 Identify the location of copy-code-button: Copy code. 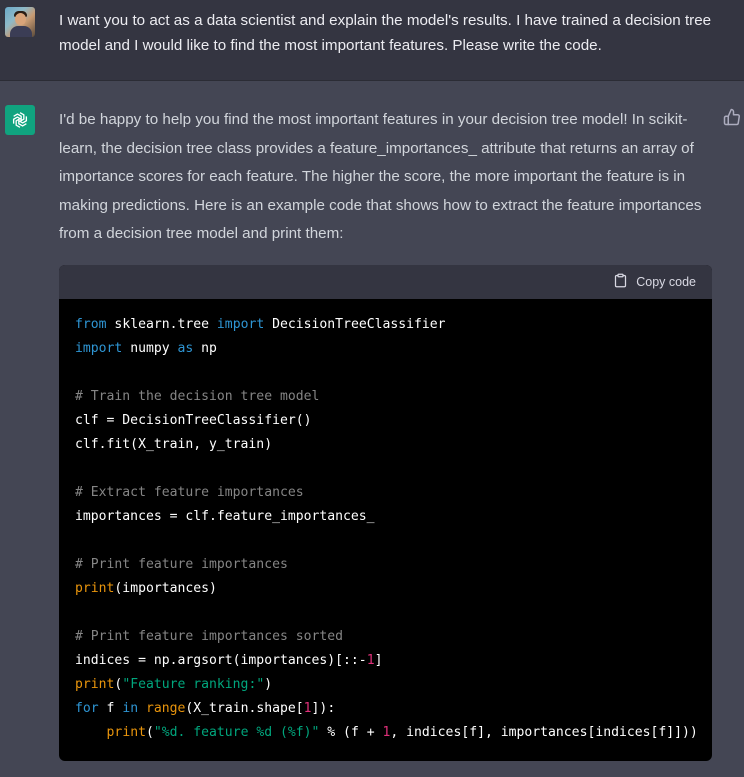
(654, 282).